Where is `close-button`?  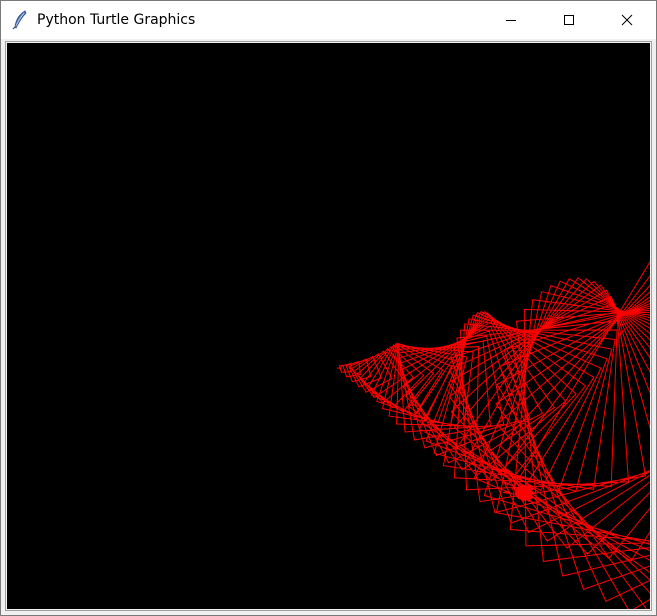 close-button is located at coordinates (627, 20).